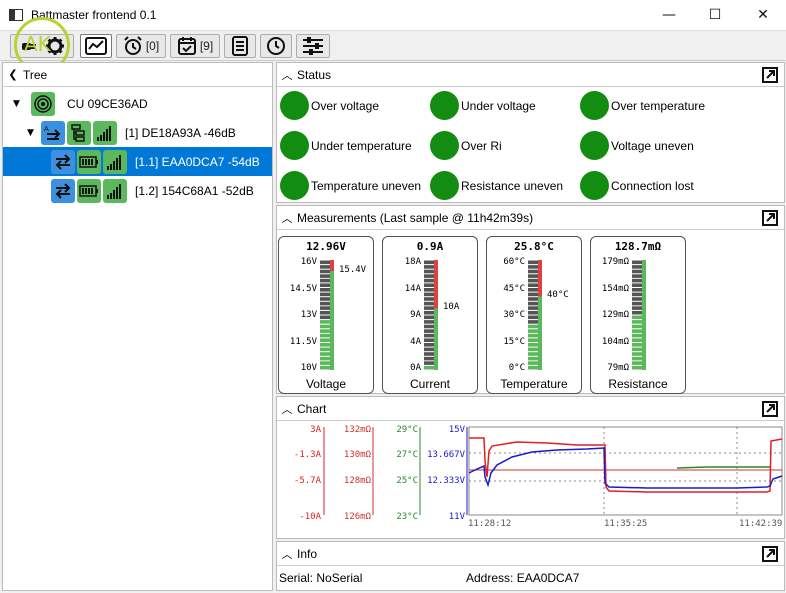 This screenshot has width=786, height=593. What do you see at coordinates (326, 384) in the screenshot?
I see `gauge-name: Voltage` at bounding box center [326, 384].